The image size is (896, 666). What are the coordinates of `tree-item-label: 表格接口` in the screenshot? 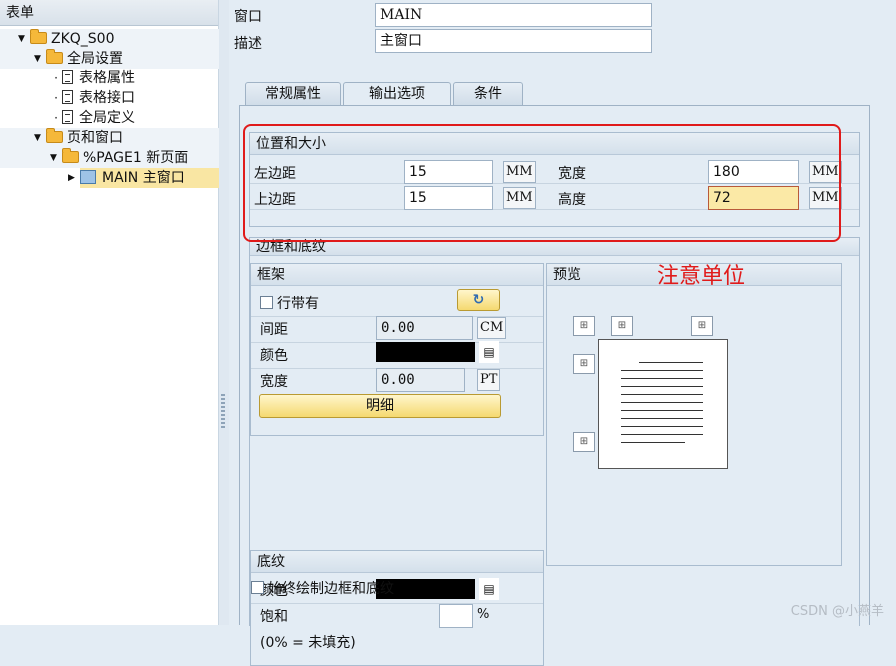 It's located at (107, 98).